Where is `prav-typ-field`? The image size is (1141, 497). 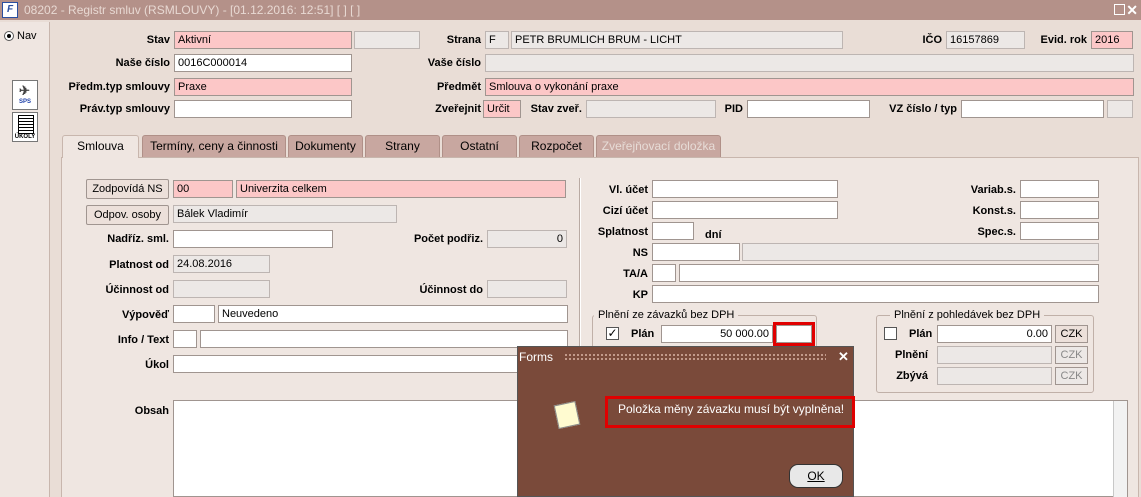
prav-typ-field is located at coordinates (263, 109).